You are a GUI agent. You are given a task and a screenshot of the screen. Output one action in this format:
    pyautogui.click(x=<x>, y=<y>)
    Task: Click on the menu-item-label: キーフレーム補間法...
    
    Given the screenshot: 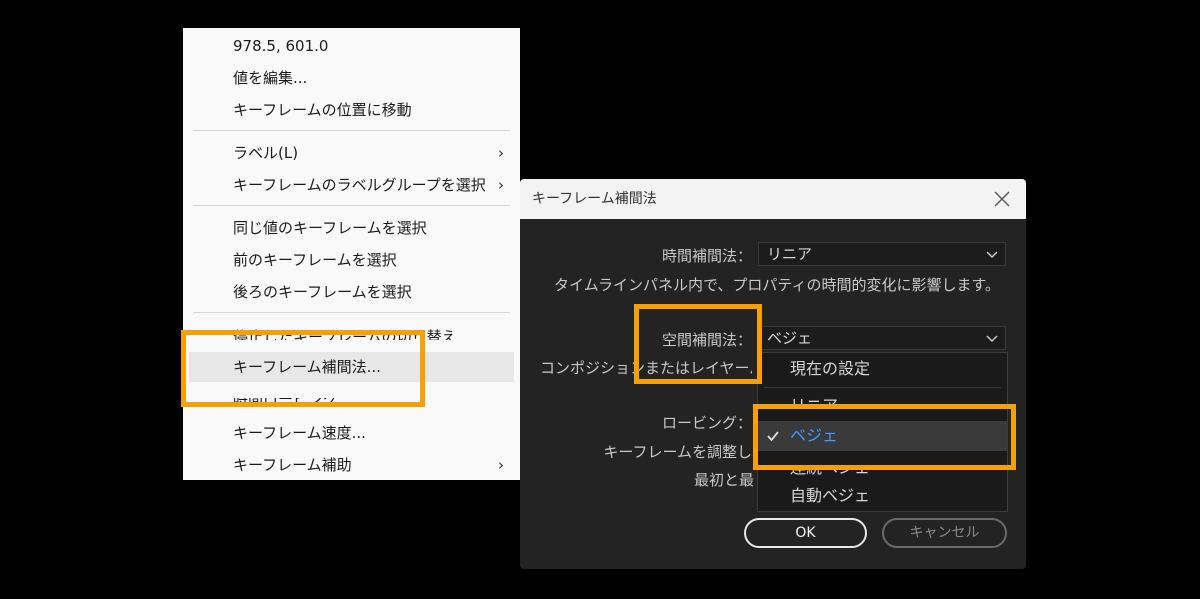 What is the action you would take?
    pyautogui.click(x=307, y=367)
    